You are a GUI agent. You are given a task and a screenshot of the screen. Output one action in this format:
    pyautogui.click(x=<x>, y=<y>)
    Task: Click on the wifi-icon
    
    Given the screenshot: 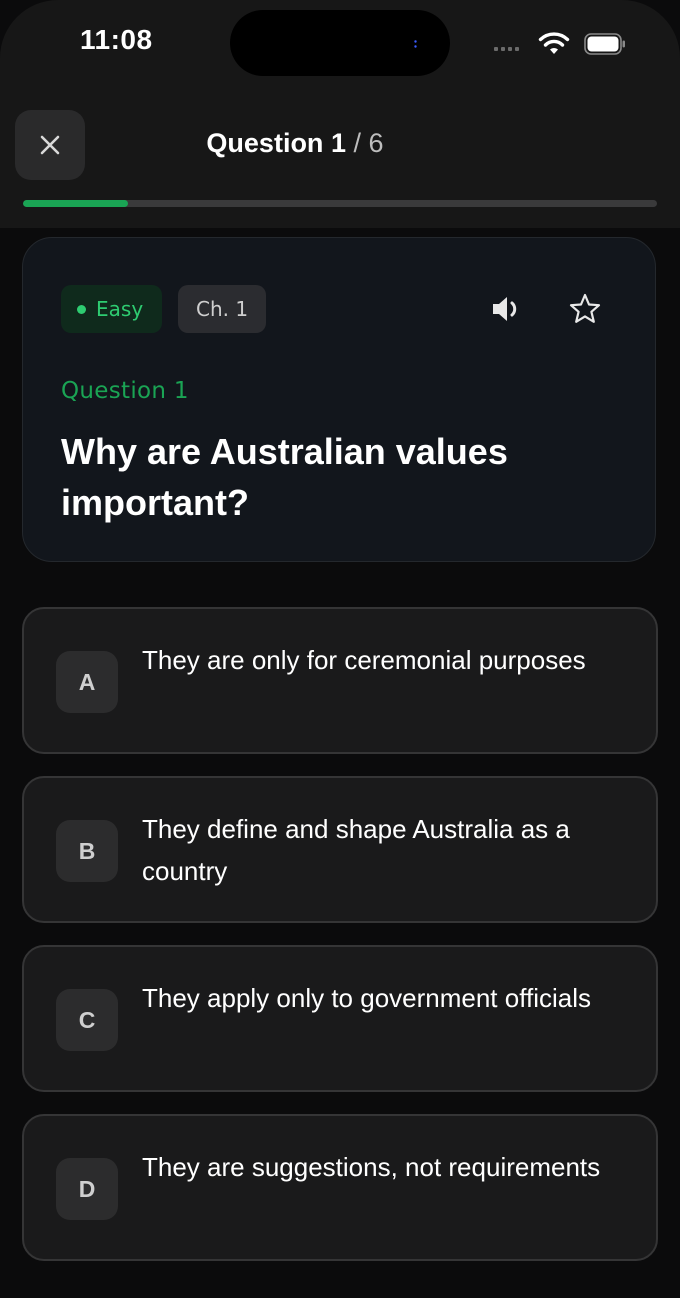 What is the action you would take?
    pyautogui.click(x=554, y=43)
    